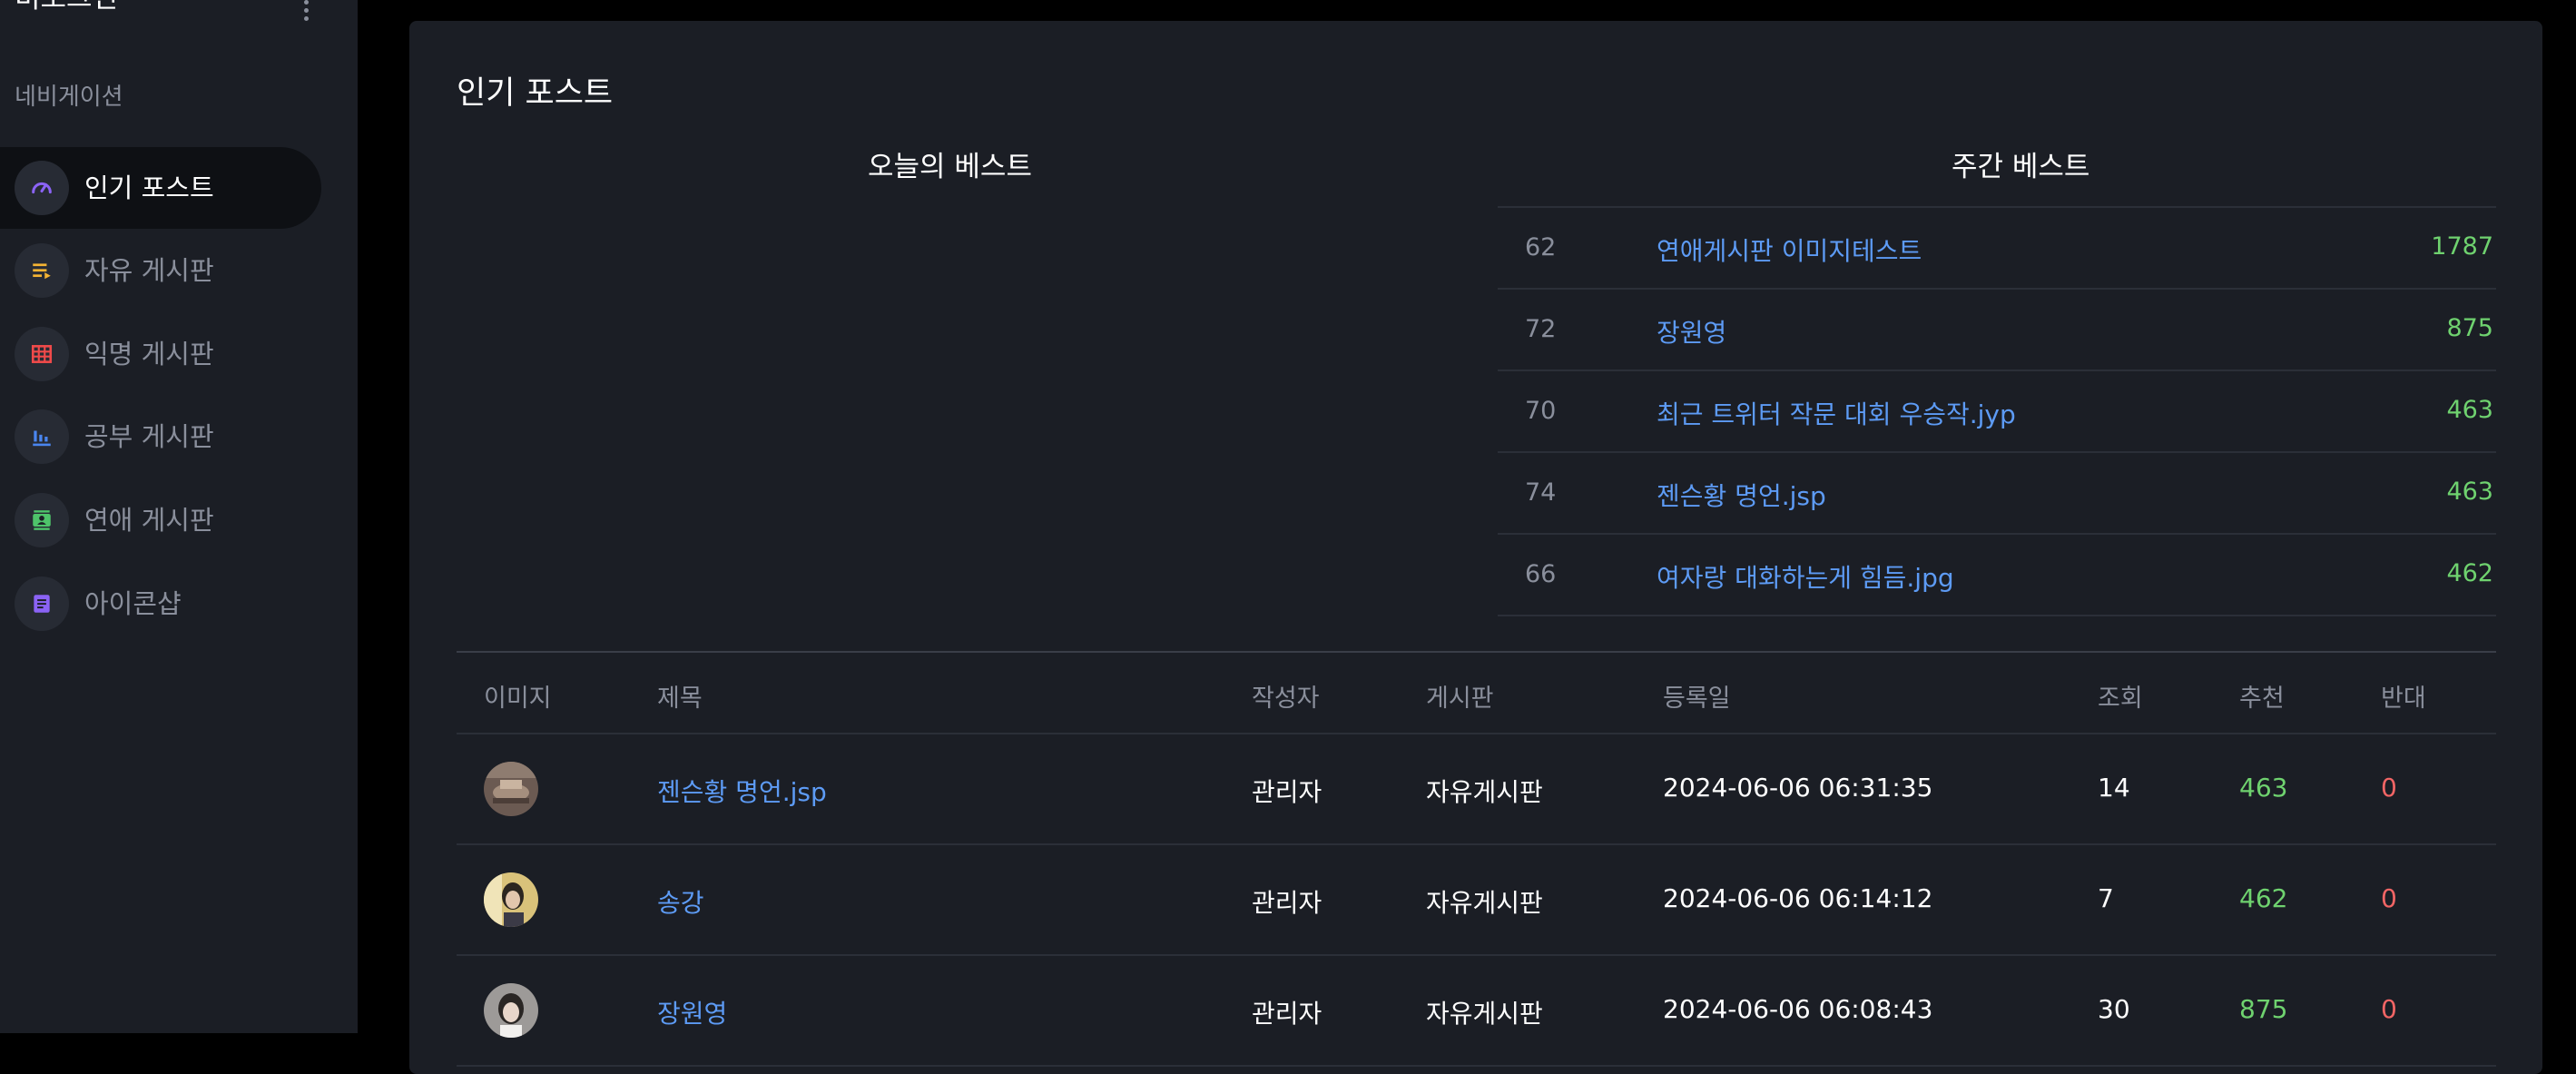  Describe the element at coordinates (1541, 247) in the screenshot. I see `rank: 62` at that location.